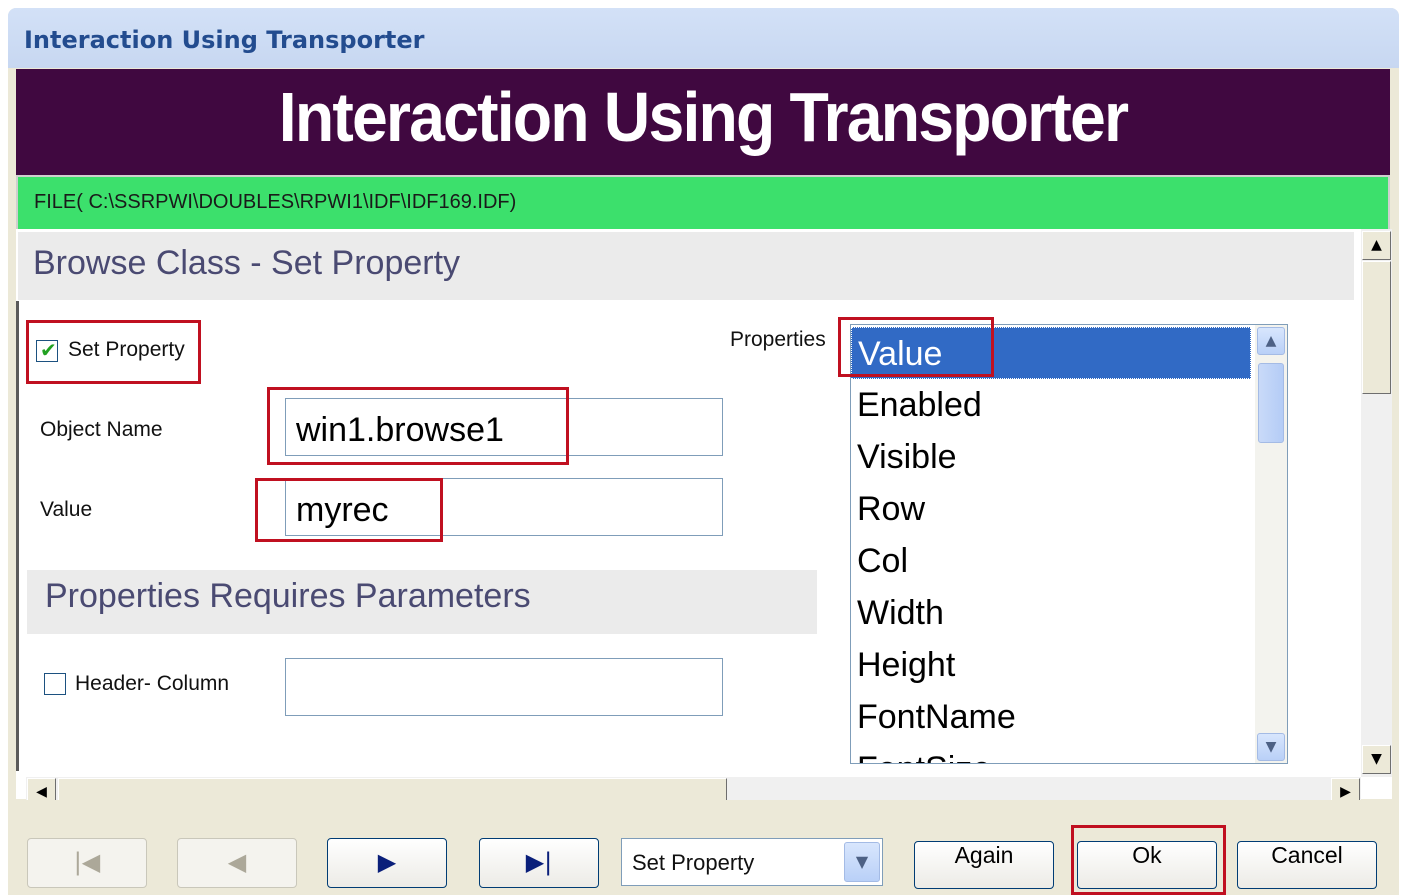 The image size is (1407, 895). What do you see at coordinates (686, 266) in the screenshot?
I see `section-header: Browse Class - Set Property` at bounding box center [686, 266].